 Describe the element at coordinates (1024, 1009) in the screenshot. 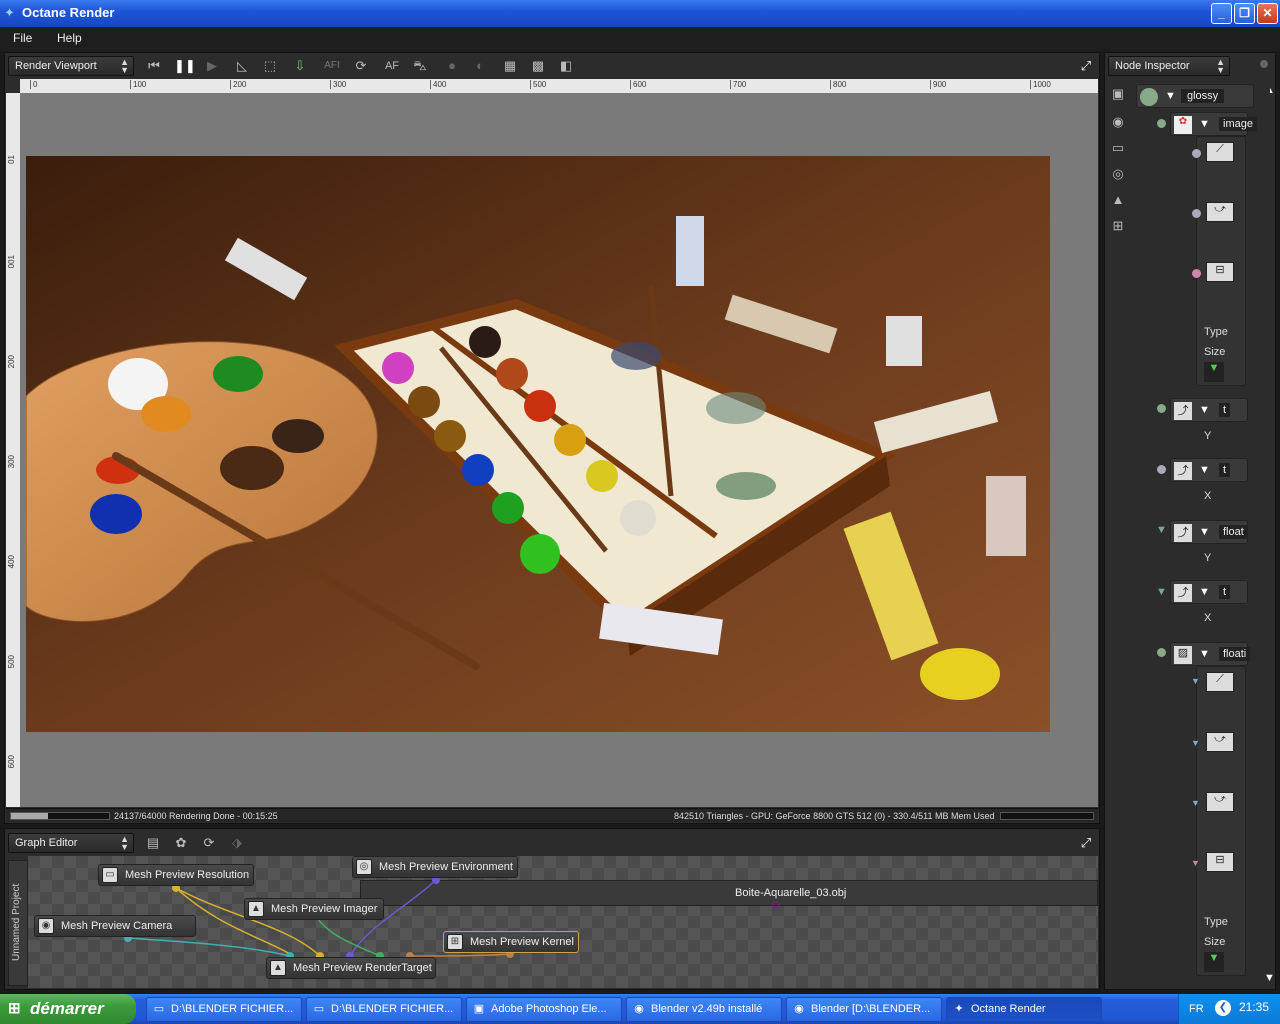

I see `task-octane-render: ✦ Octane Render` at that location.